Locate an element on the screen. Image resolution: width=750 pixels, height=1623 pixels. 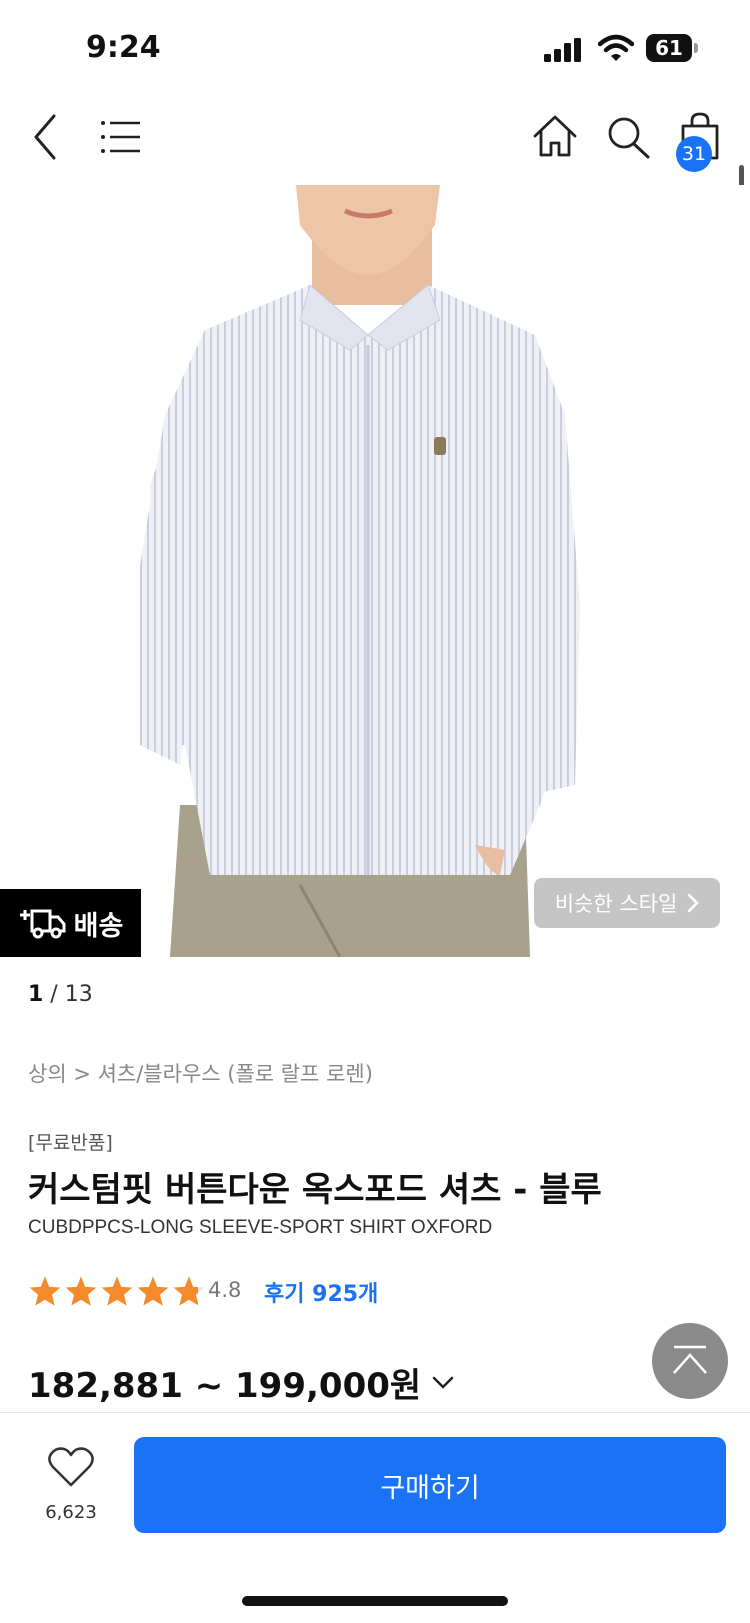
pager-total: 13 is located at coordinates (78, 994).